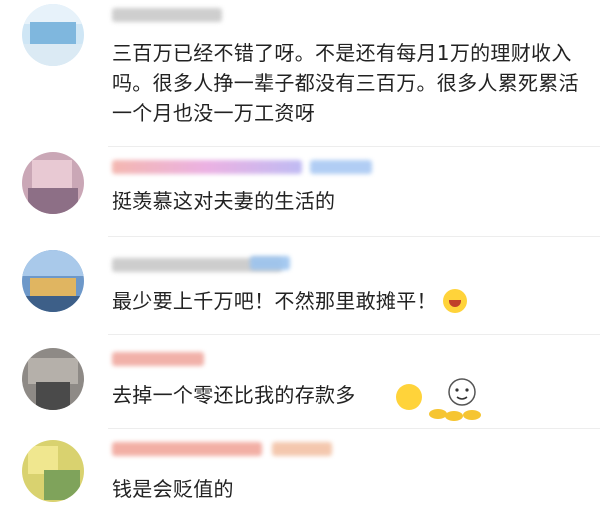  I want to click on comment-text: 最少要上千万吧！不然那里敢摊平！, so click(347, 301).